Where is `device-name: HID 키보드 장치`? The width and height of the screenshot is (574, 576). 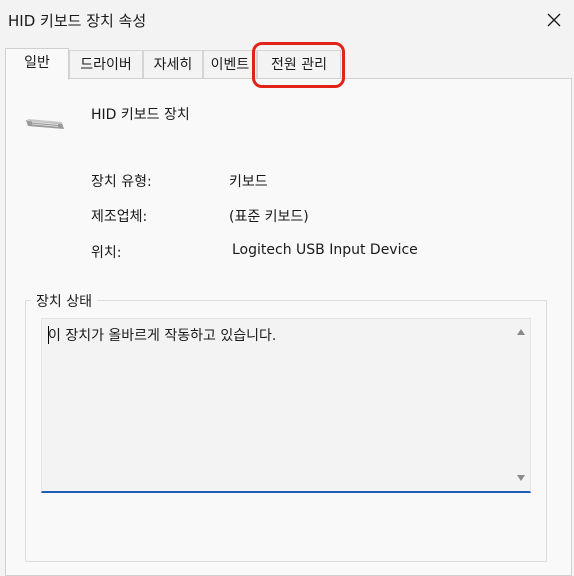
device-name: HID 키보드 장치 is located at coordinates (140, 115).